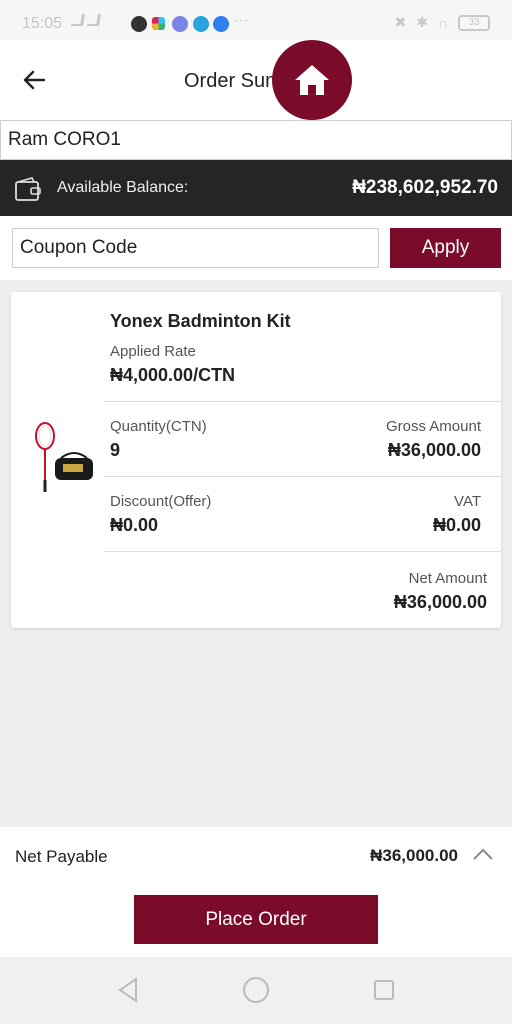 This screenshot has height=1024, width=512. I want to click on quantity-label: Quantity(CTN), so click(158, 426).